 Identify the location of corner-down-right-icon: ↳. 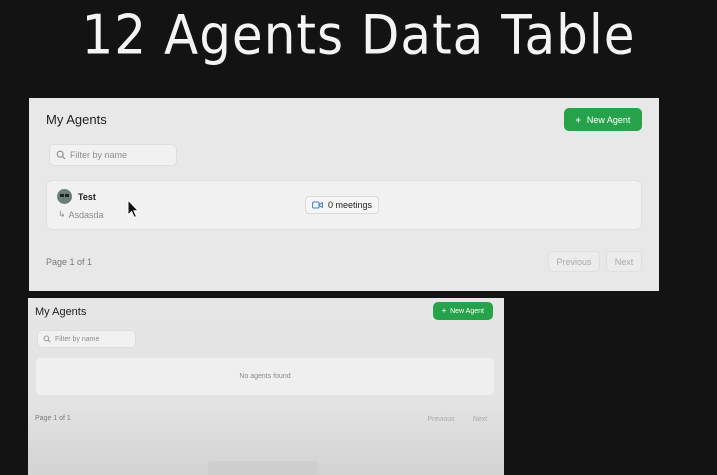
(62, 214).